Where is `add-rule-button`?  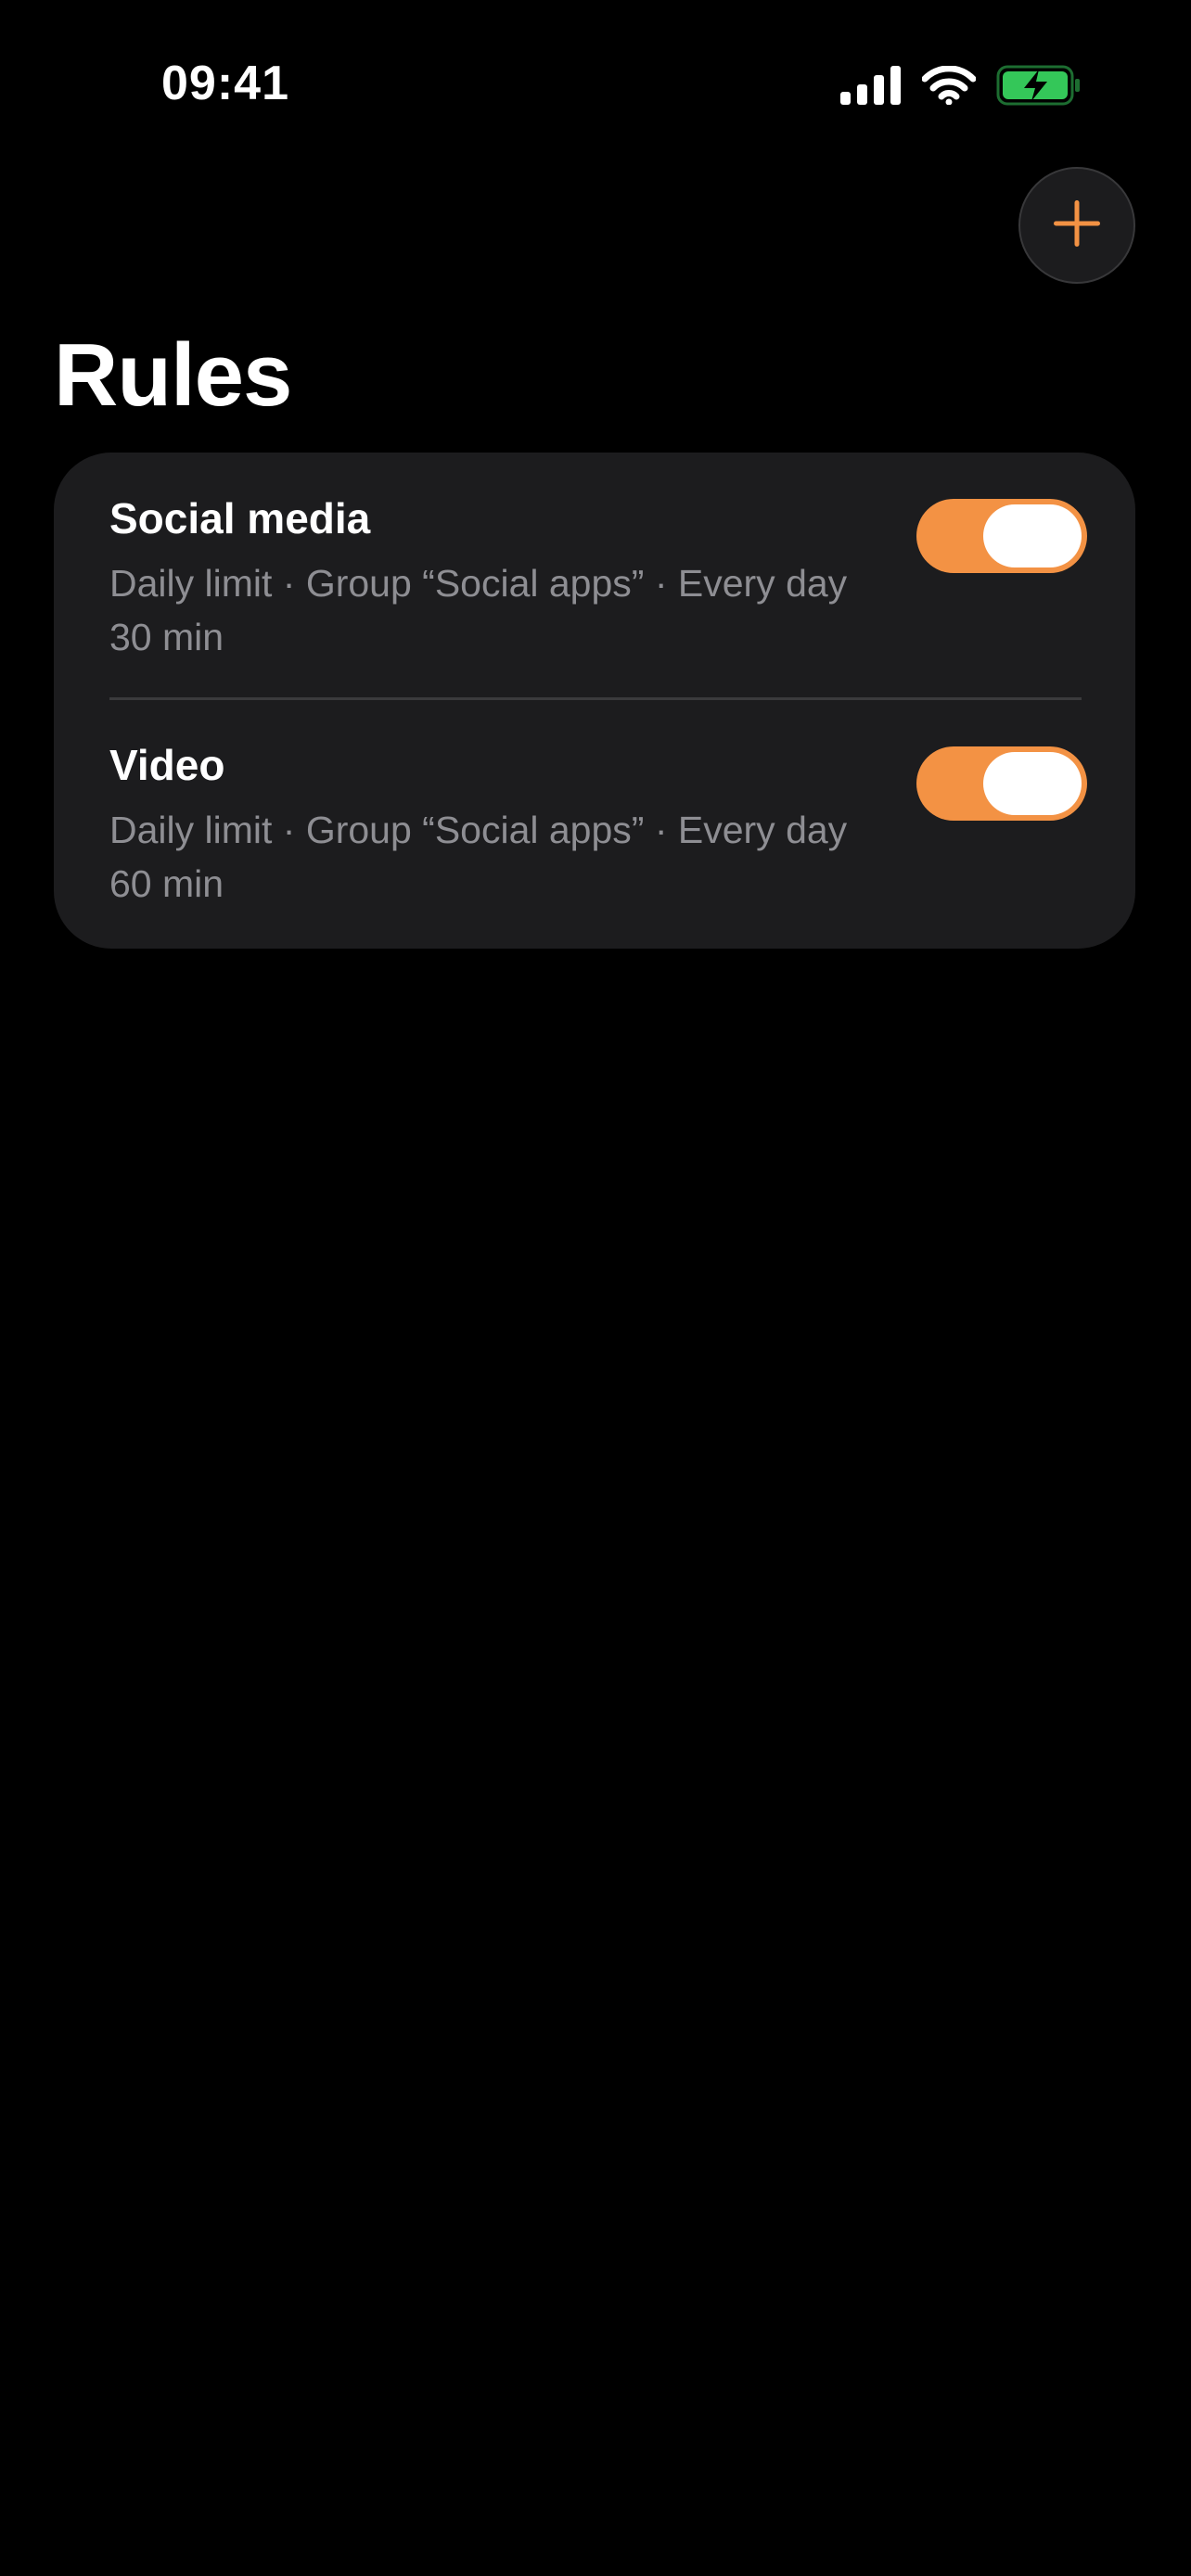
add-rule-button is located at coordinates (1076, 226).